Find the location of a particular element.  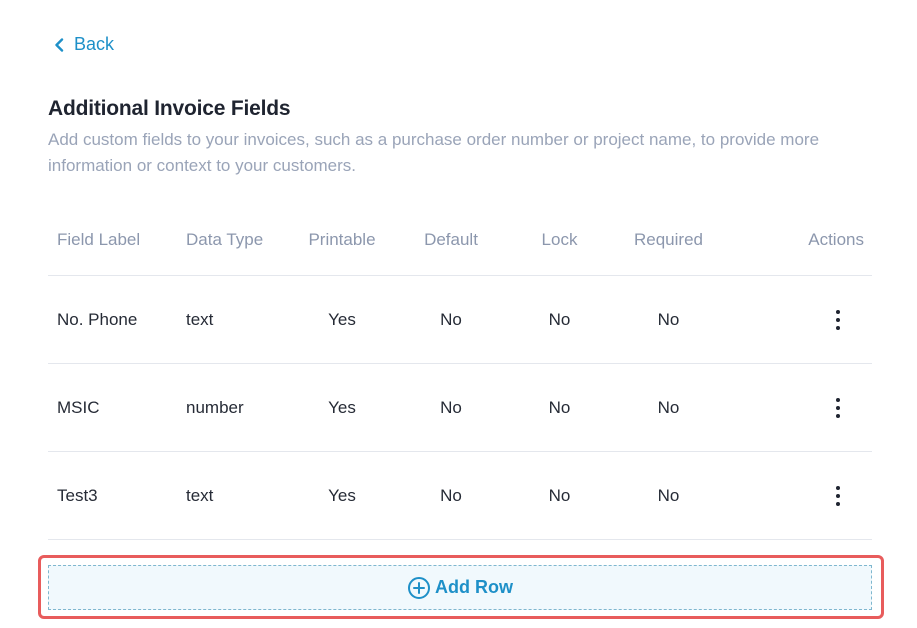

table-row: MSIC number Yes No No No is located at coordinates (460, 408).